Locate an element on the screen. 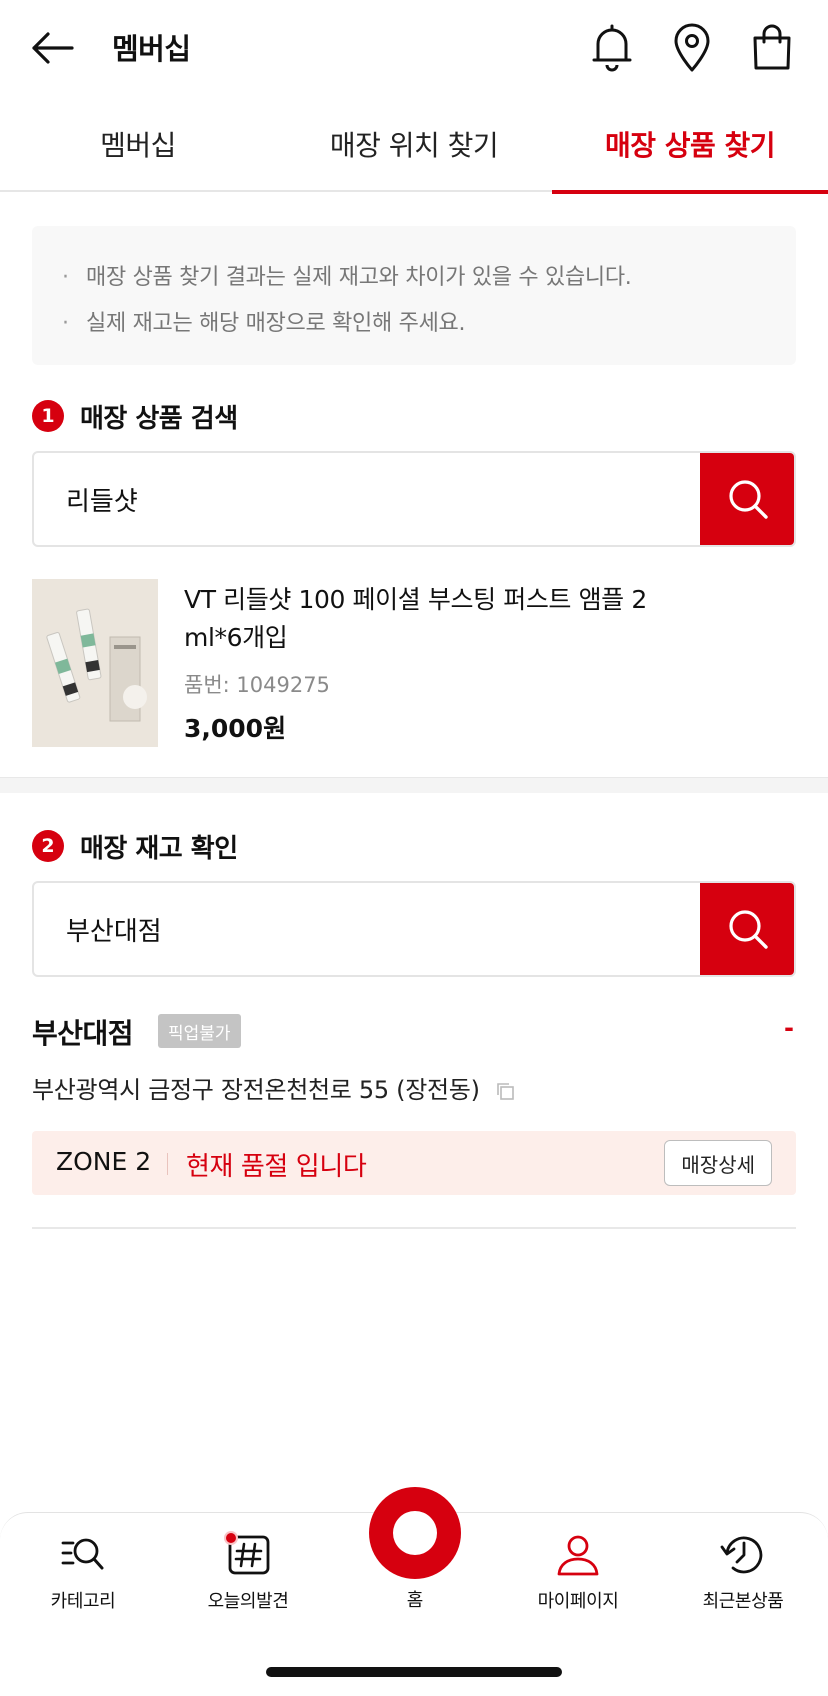  person-icon is located at coordinates (578, 1555).